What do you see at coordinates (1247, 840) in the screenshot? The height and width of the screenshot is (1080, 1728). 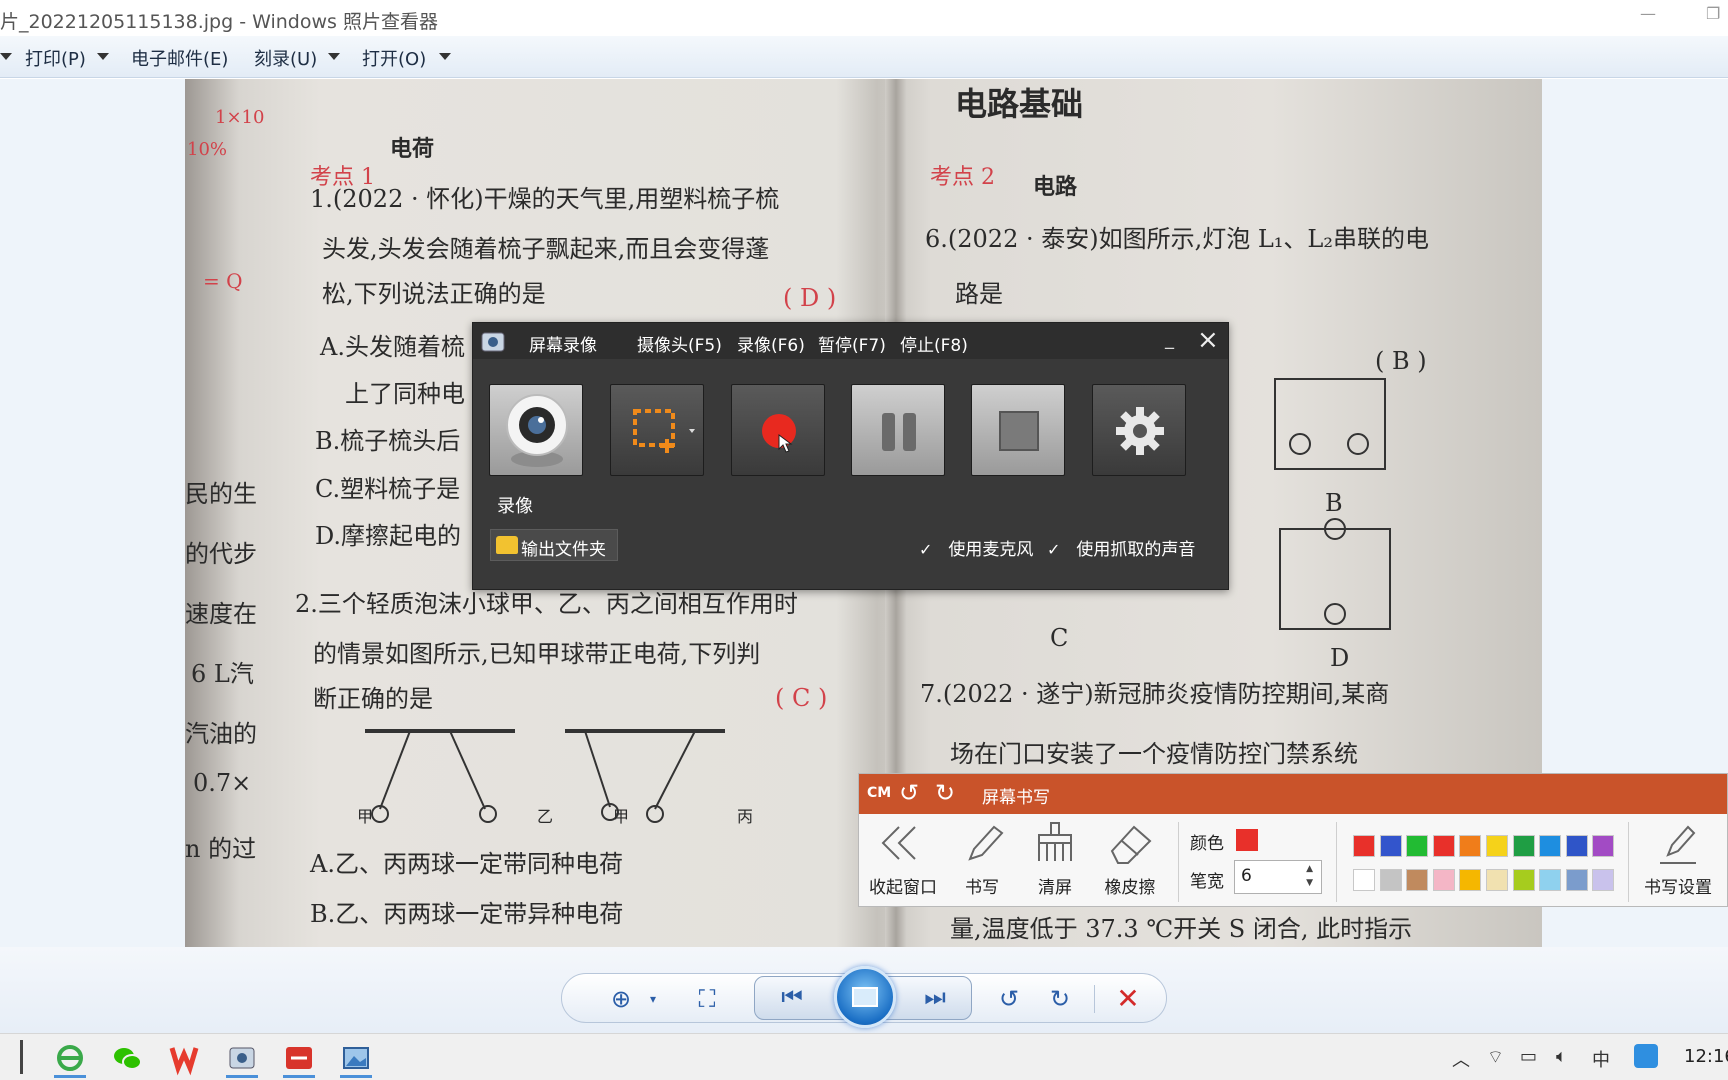 I see `current-color-swatch` at bounding box center [1247, 840].